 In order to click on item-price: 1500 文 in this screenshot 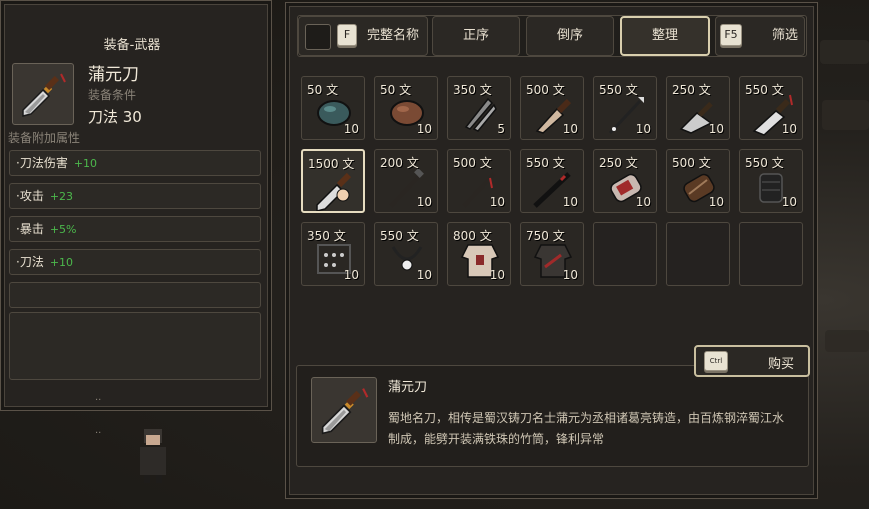, I will do `click(331, 164)`.